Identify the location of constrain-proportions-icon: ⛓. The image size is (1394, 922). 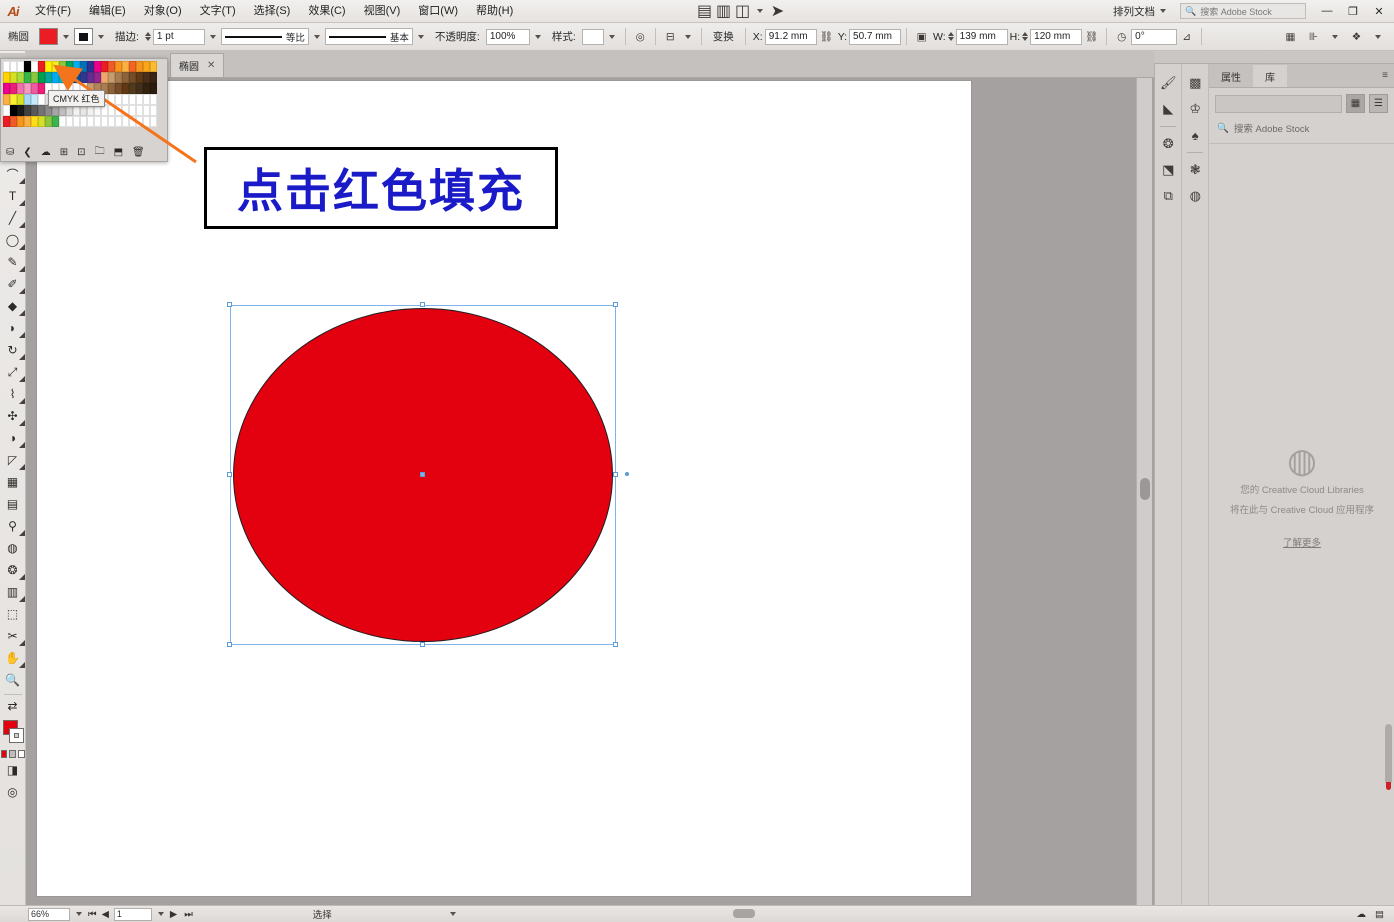
(1091, 36).